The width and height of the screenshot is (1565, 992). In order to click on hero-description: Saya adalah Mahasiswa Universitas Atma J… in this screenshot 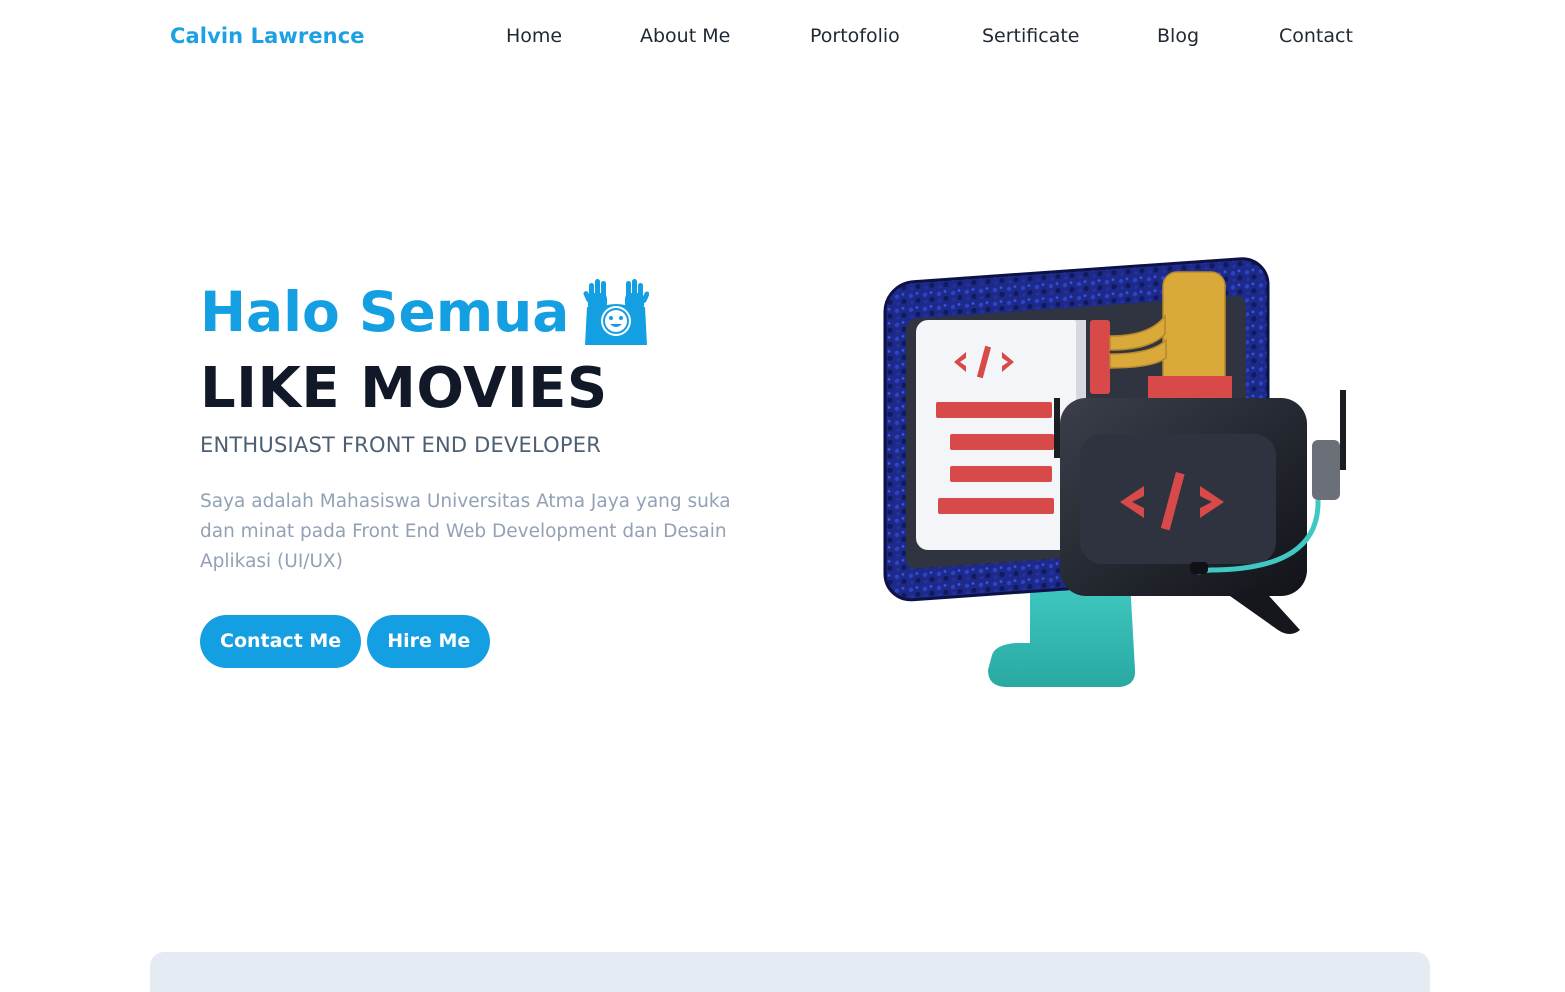, I will do `click(465, 531)`.